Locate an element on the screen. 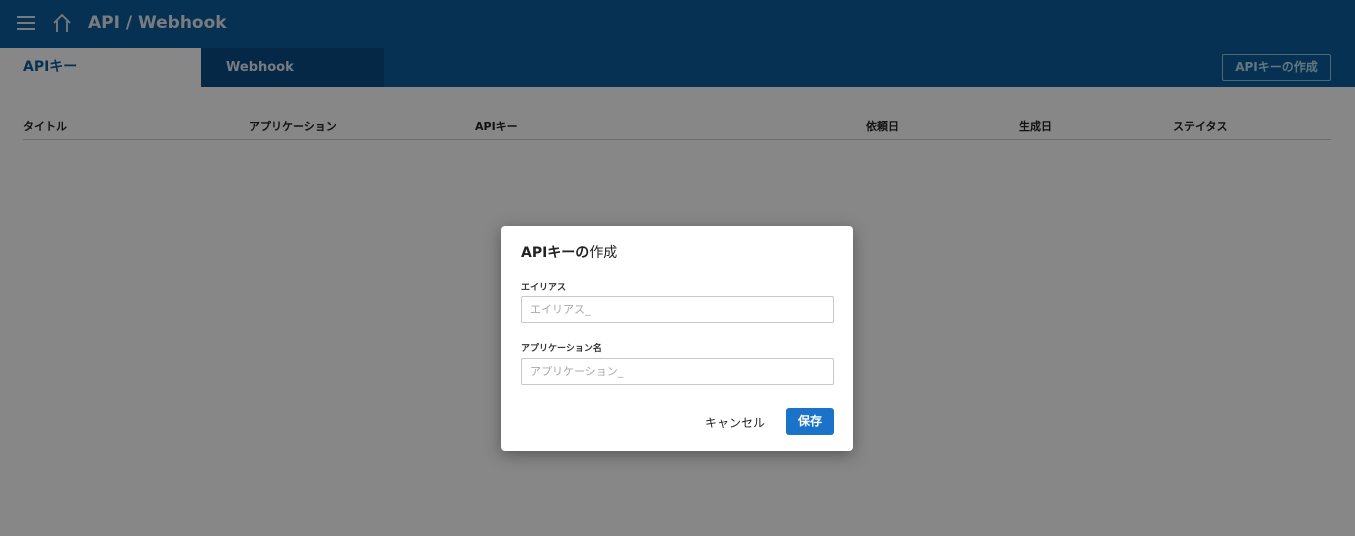 This screenshot has width=1355, height=536. save-button: 保存 is located at coordinates (810, 421).